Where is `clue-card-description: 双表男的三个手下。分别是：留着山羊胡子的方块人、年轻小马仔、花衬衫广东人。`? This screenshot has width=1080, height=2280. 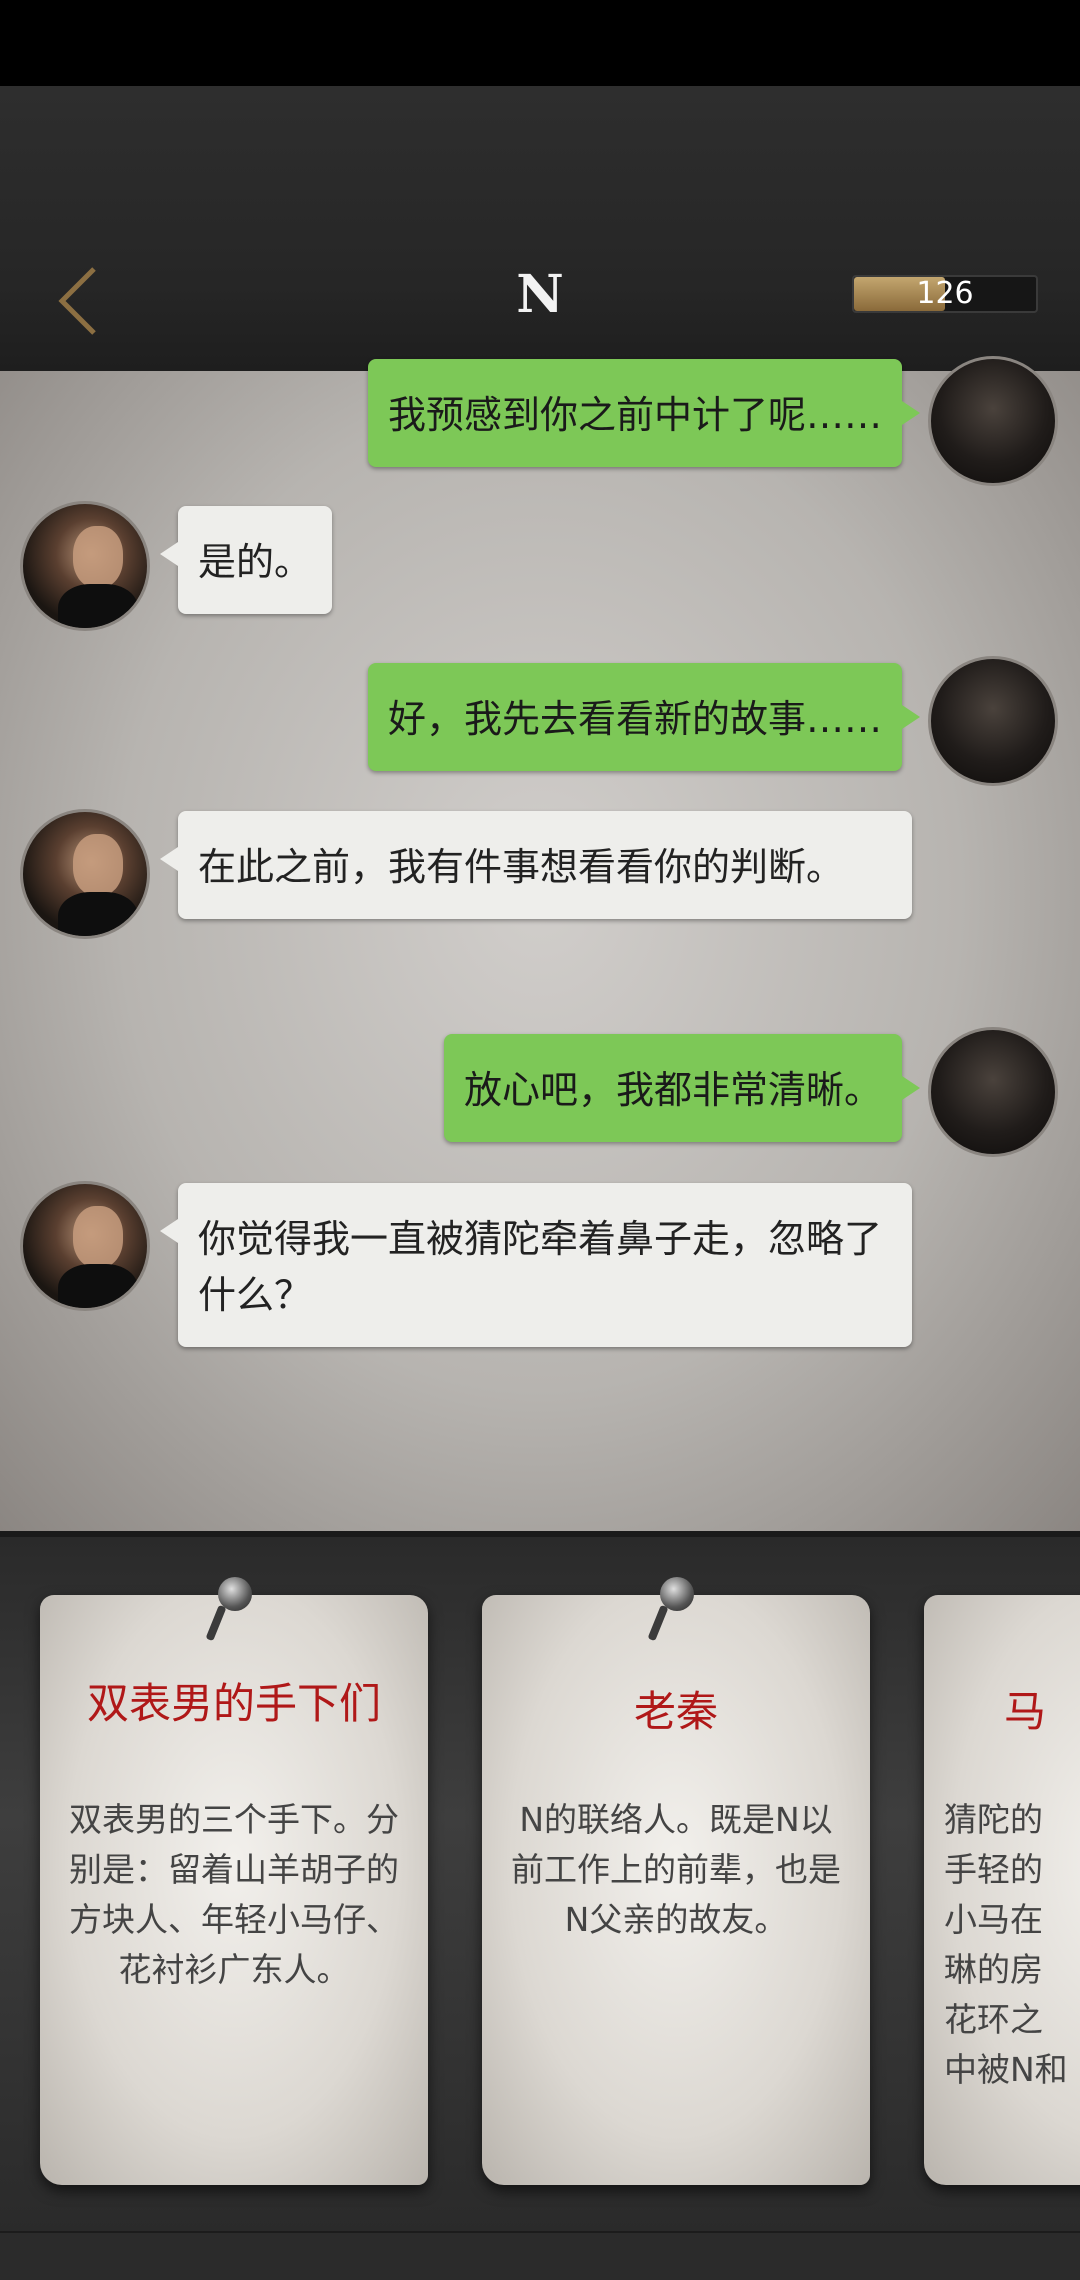 clue-card-description: 双表男的三个手下。分别是：留着山羊胡子的方块人、年轻小马仔、花衬衫广东人。 is located at coordinates (234, 1894).